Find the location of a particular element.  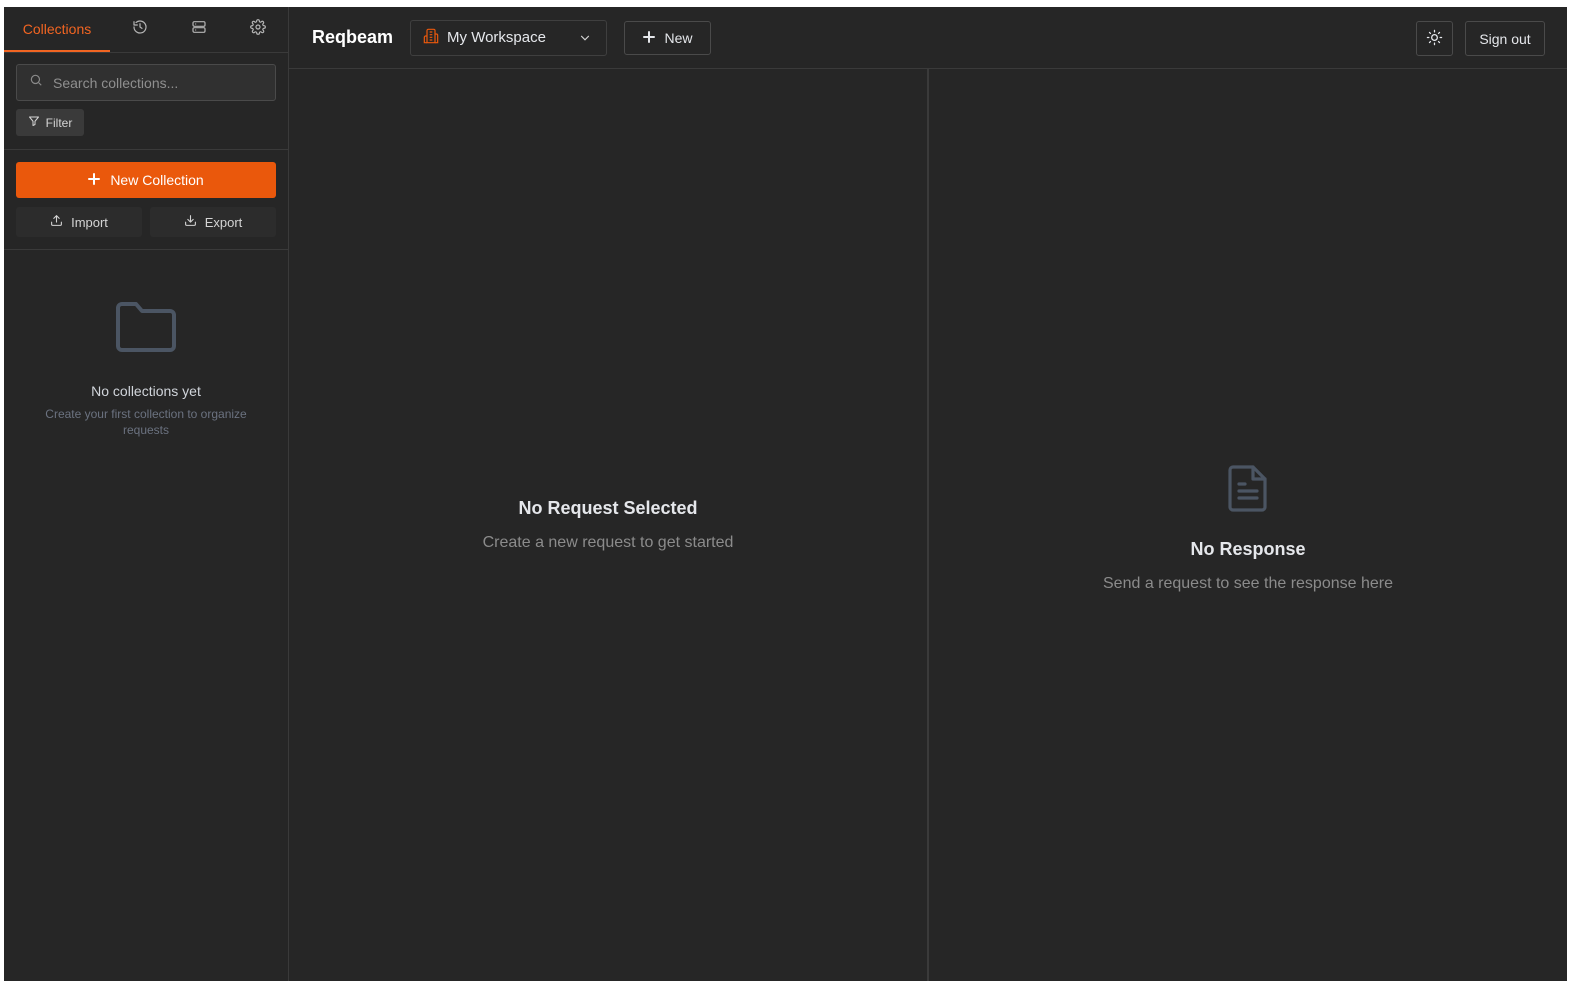

filter-label: Filter is located at coordinates (59, 122).